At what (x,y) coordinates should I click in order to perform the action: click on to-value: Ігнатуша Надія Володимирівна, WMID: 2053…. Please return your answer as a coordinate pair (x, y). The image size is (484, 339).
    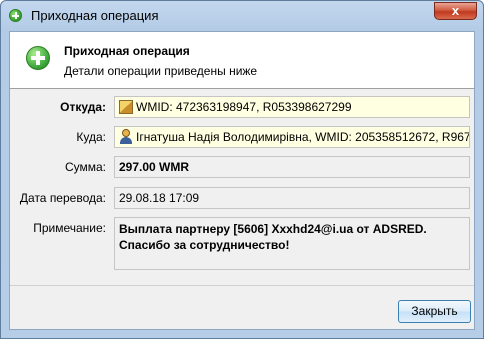
    Looking at the image, I should click on (303, 137).